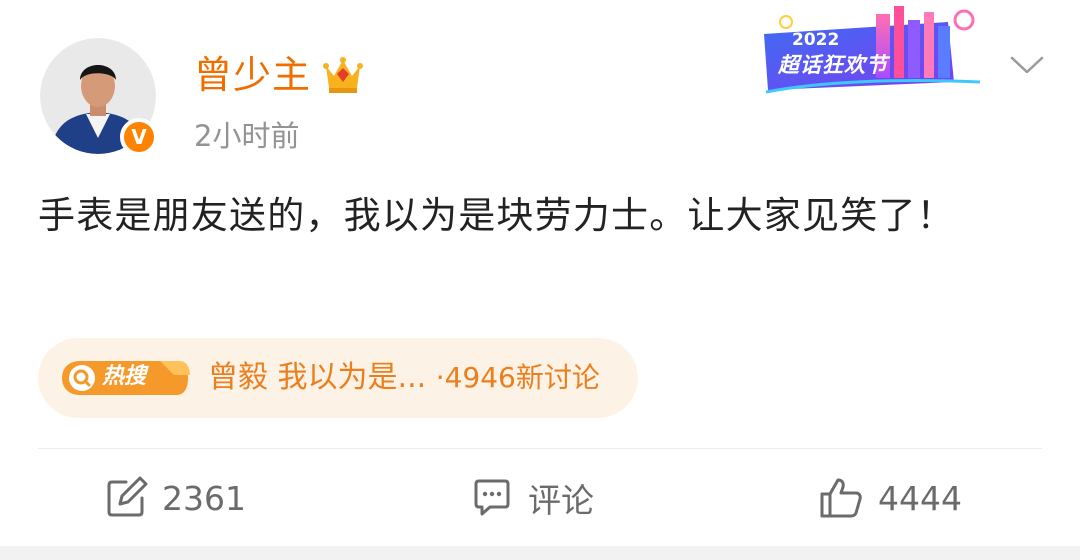 The image size is (1080, 560). I want to click on banner-label: 超话狂欢节, so click(833, 65).